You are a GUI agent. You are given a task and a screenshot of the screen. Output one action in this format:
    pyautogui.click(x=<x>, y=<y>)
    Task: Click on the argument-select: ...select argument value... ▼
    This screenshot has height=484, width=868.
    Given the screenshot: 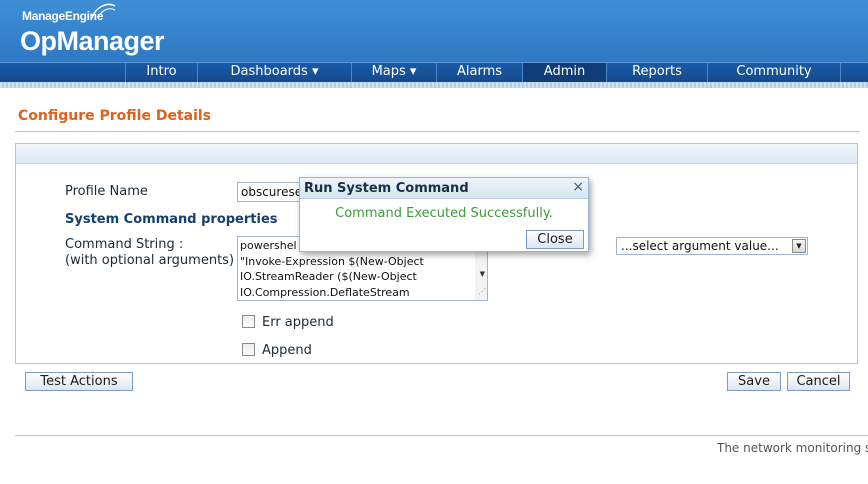 What is the action you would take?
    pyautogui.click(x=712, y=246)
    